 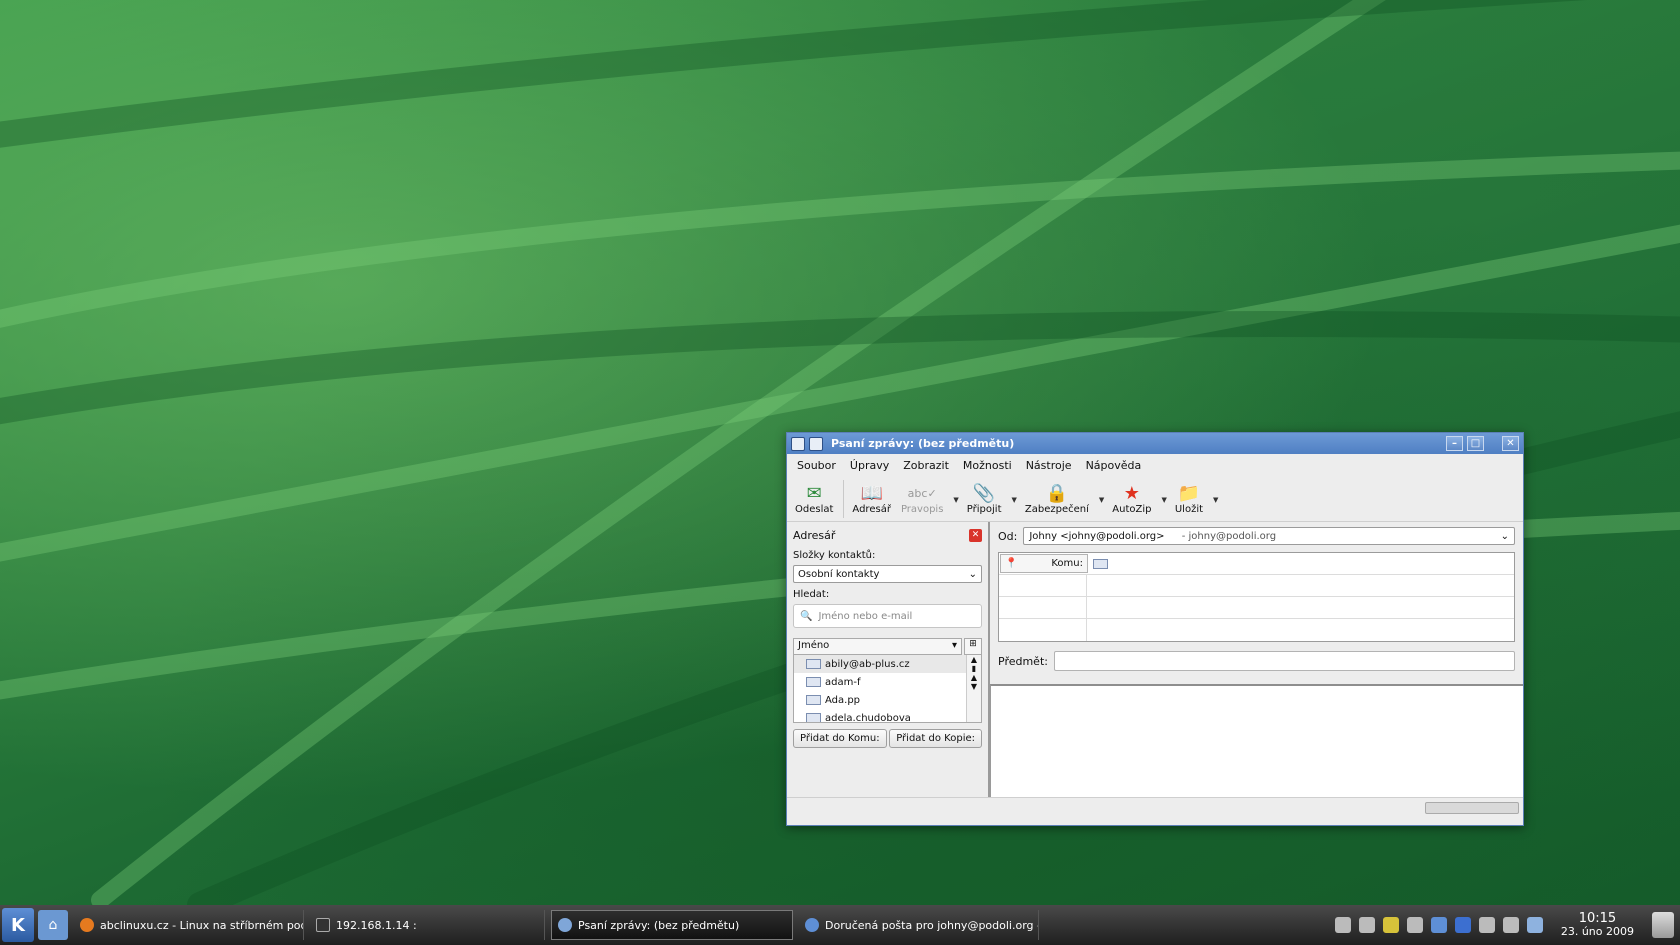 What do you see at coordinates (1342, 925) in the screenshot?
I see `desktop-switcher-icon` at bounding box center [1342, 925].